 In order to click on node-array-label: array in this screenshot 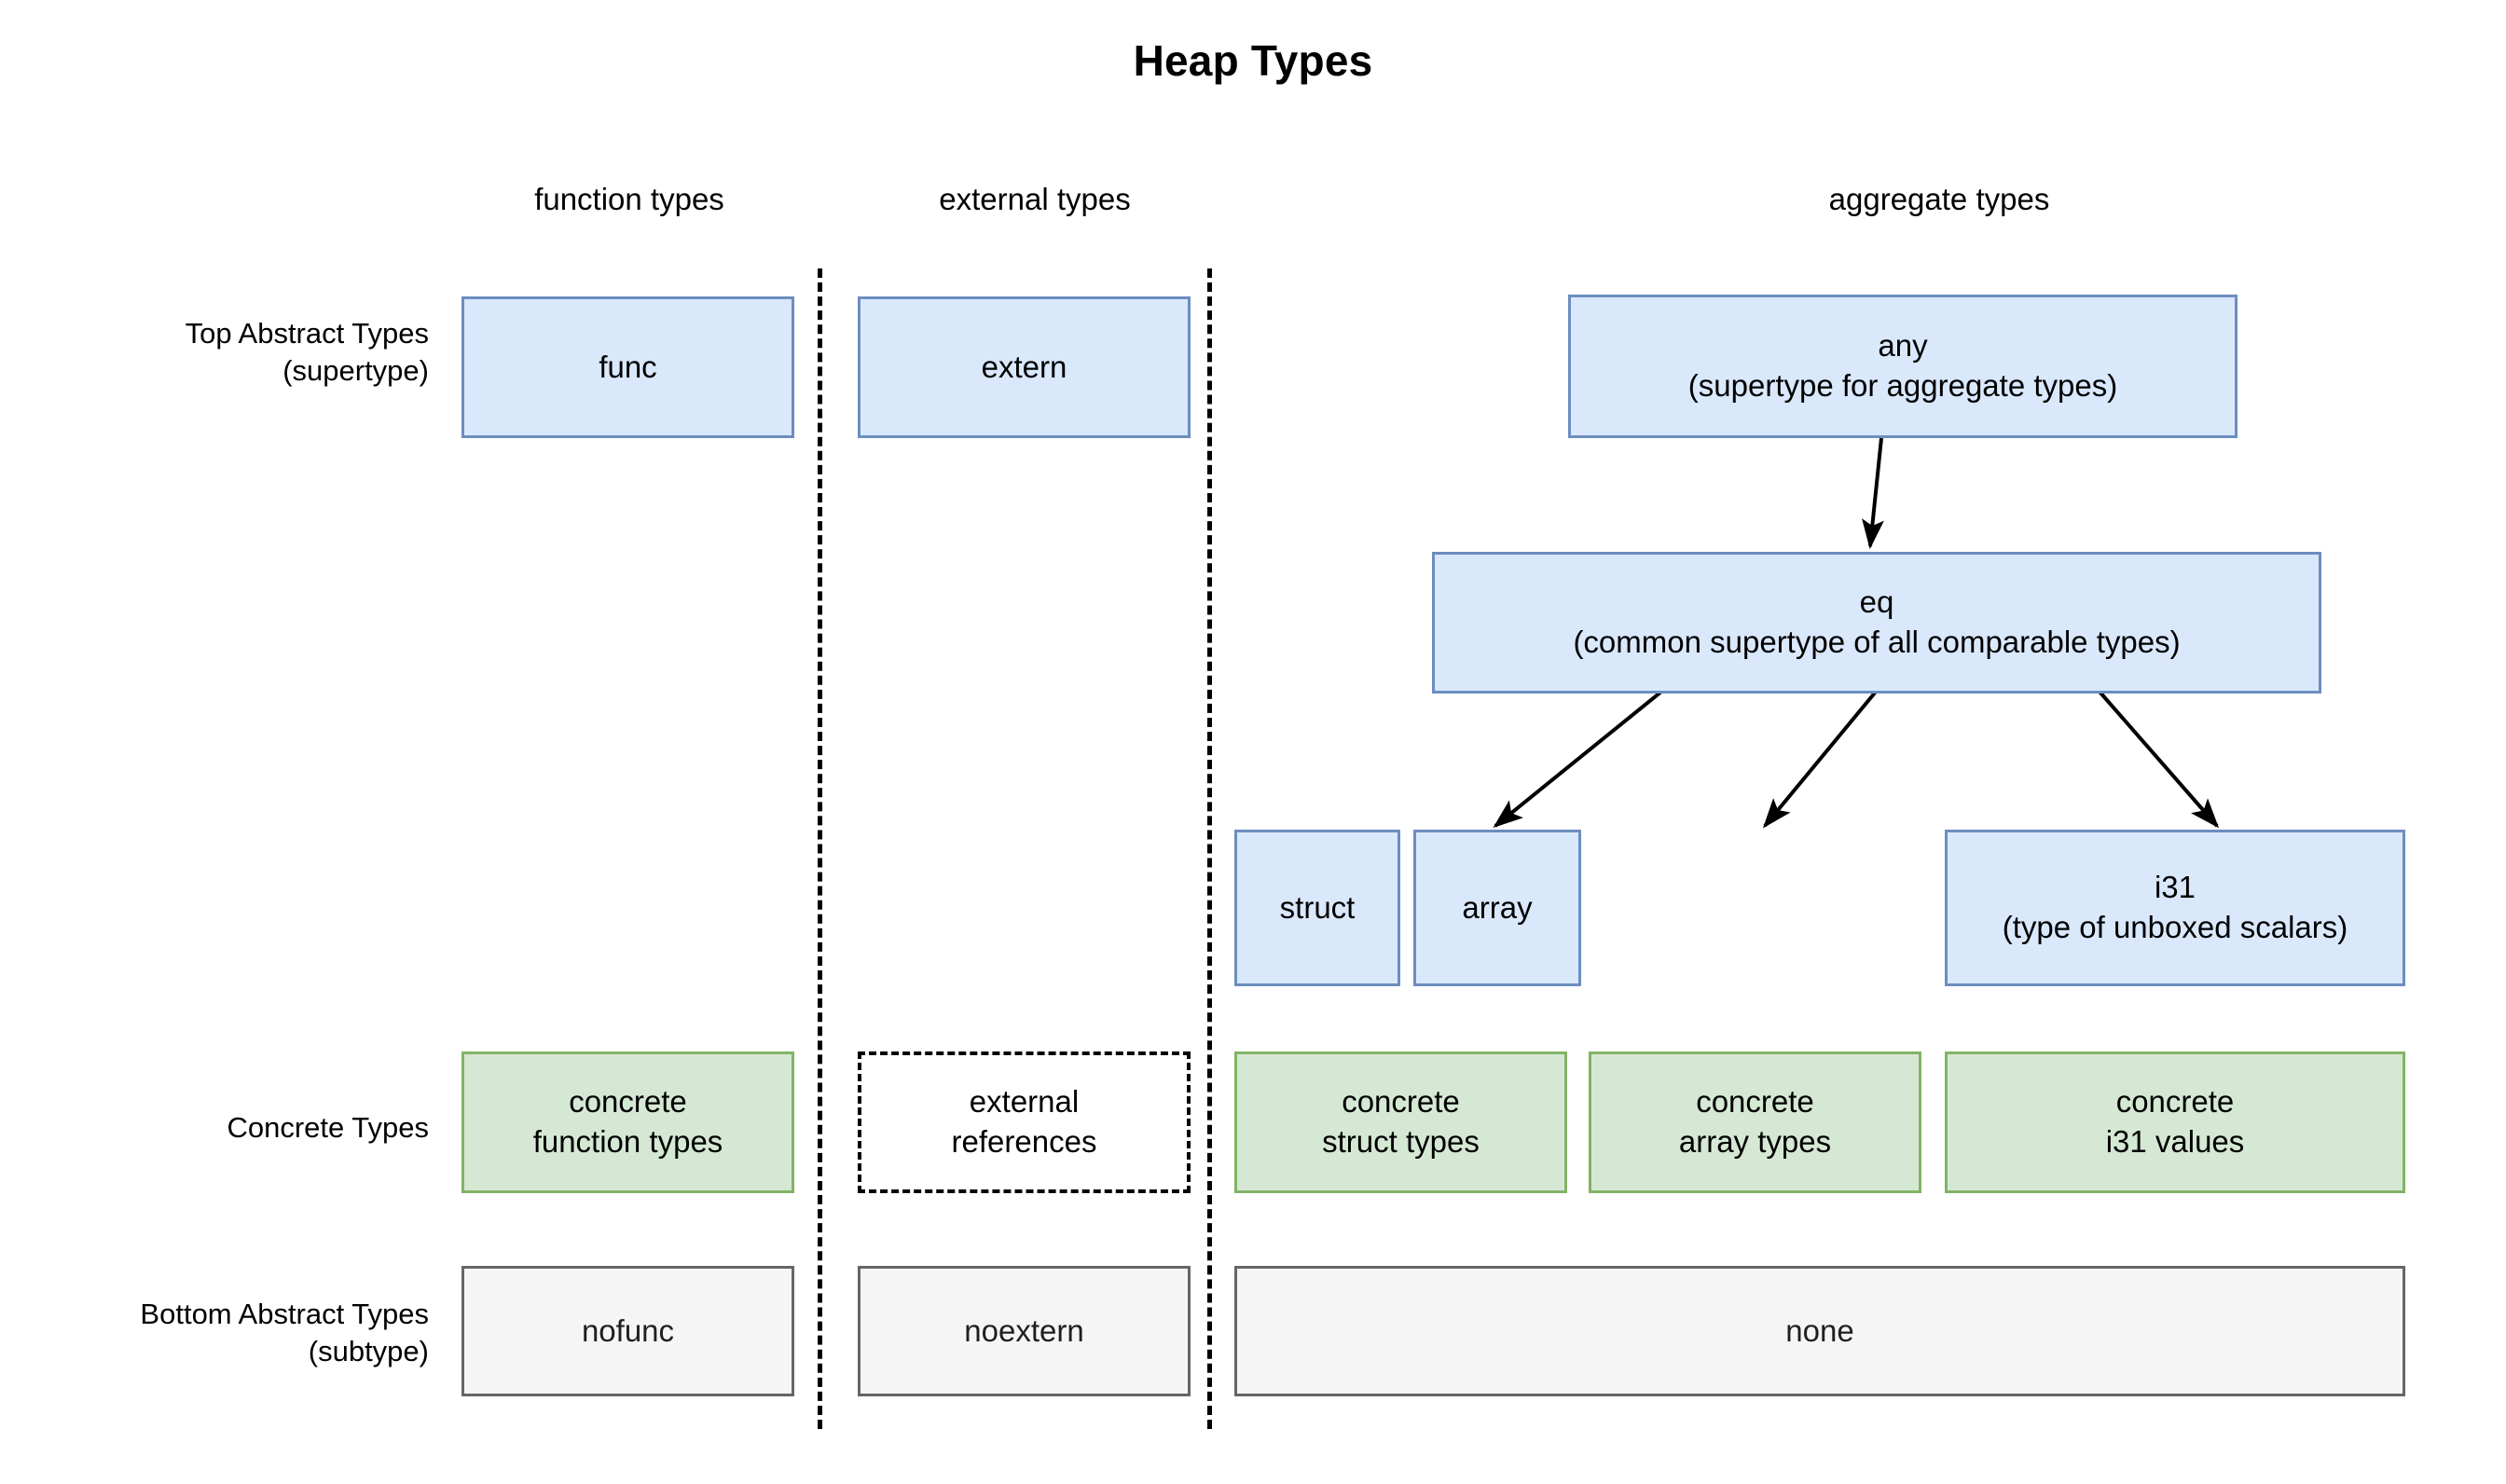, I will do `click(1497, 907)`.